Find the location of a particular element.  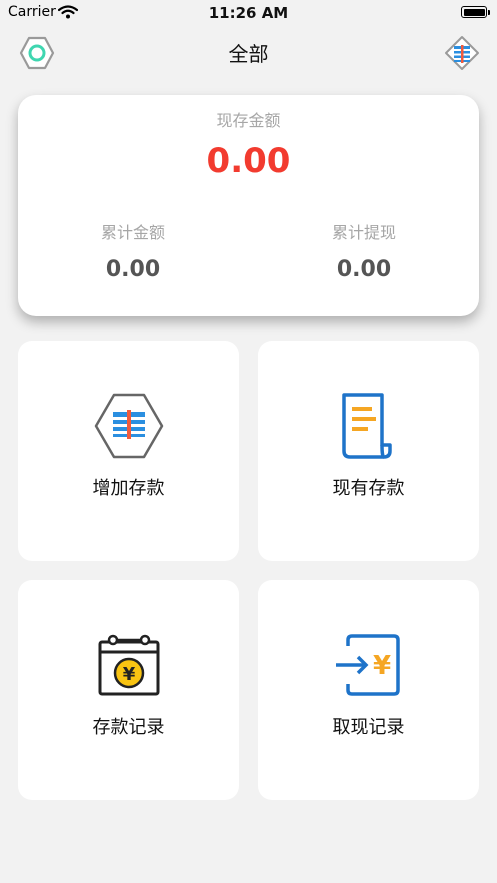

status-bar: Carrier 11:26 AM is located at coordinates (248, 13).